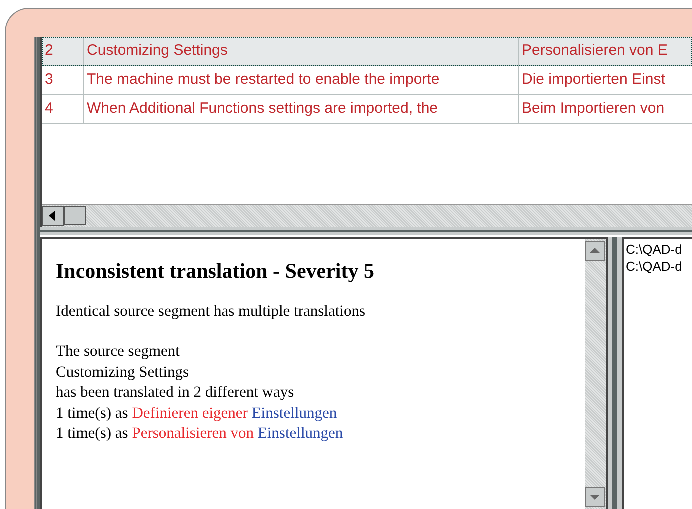  I want to click on table-cell: Customizing Settings, so click(301, 51).